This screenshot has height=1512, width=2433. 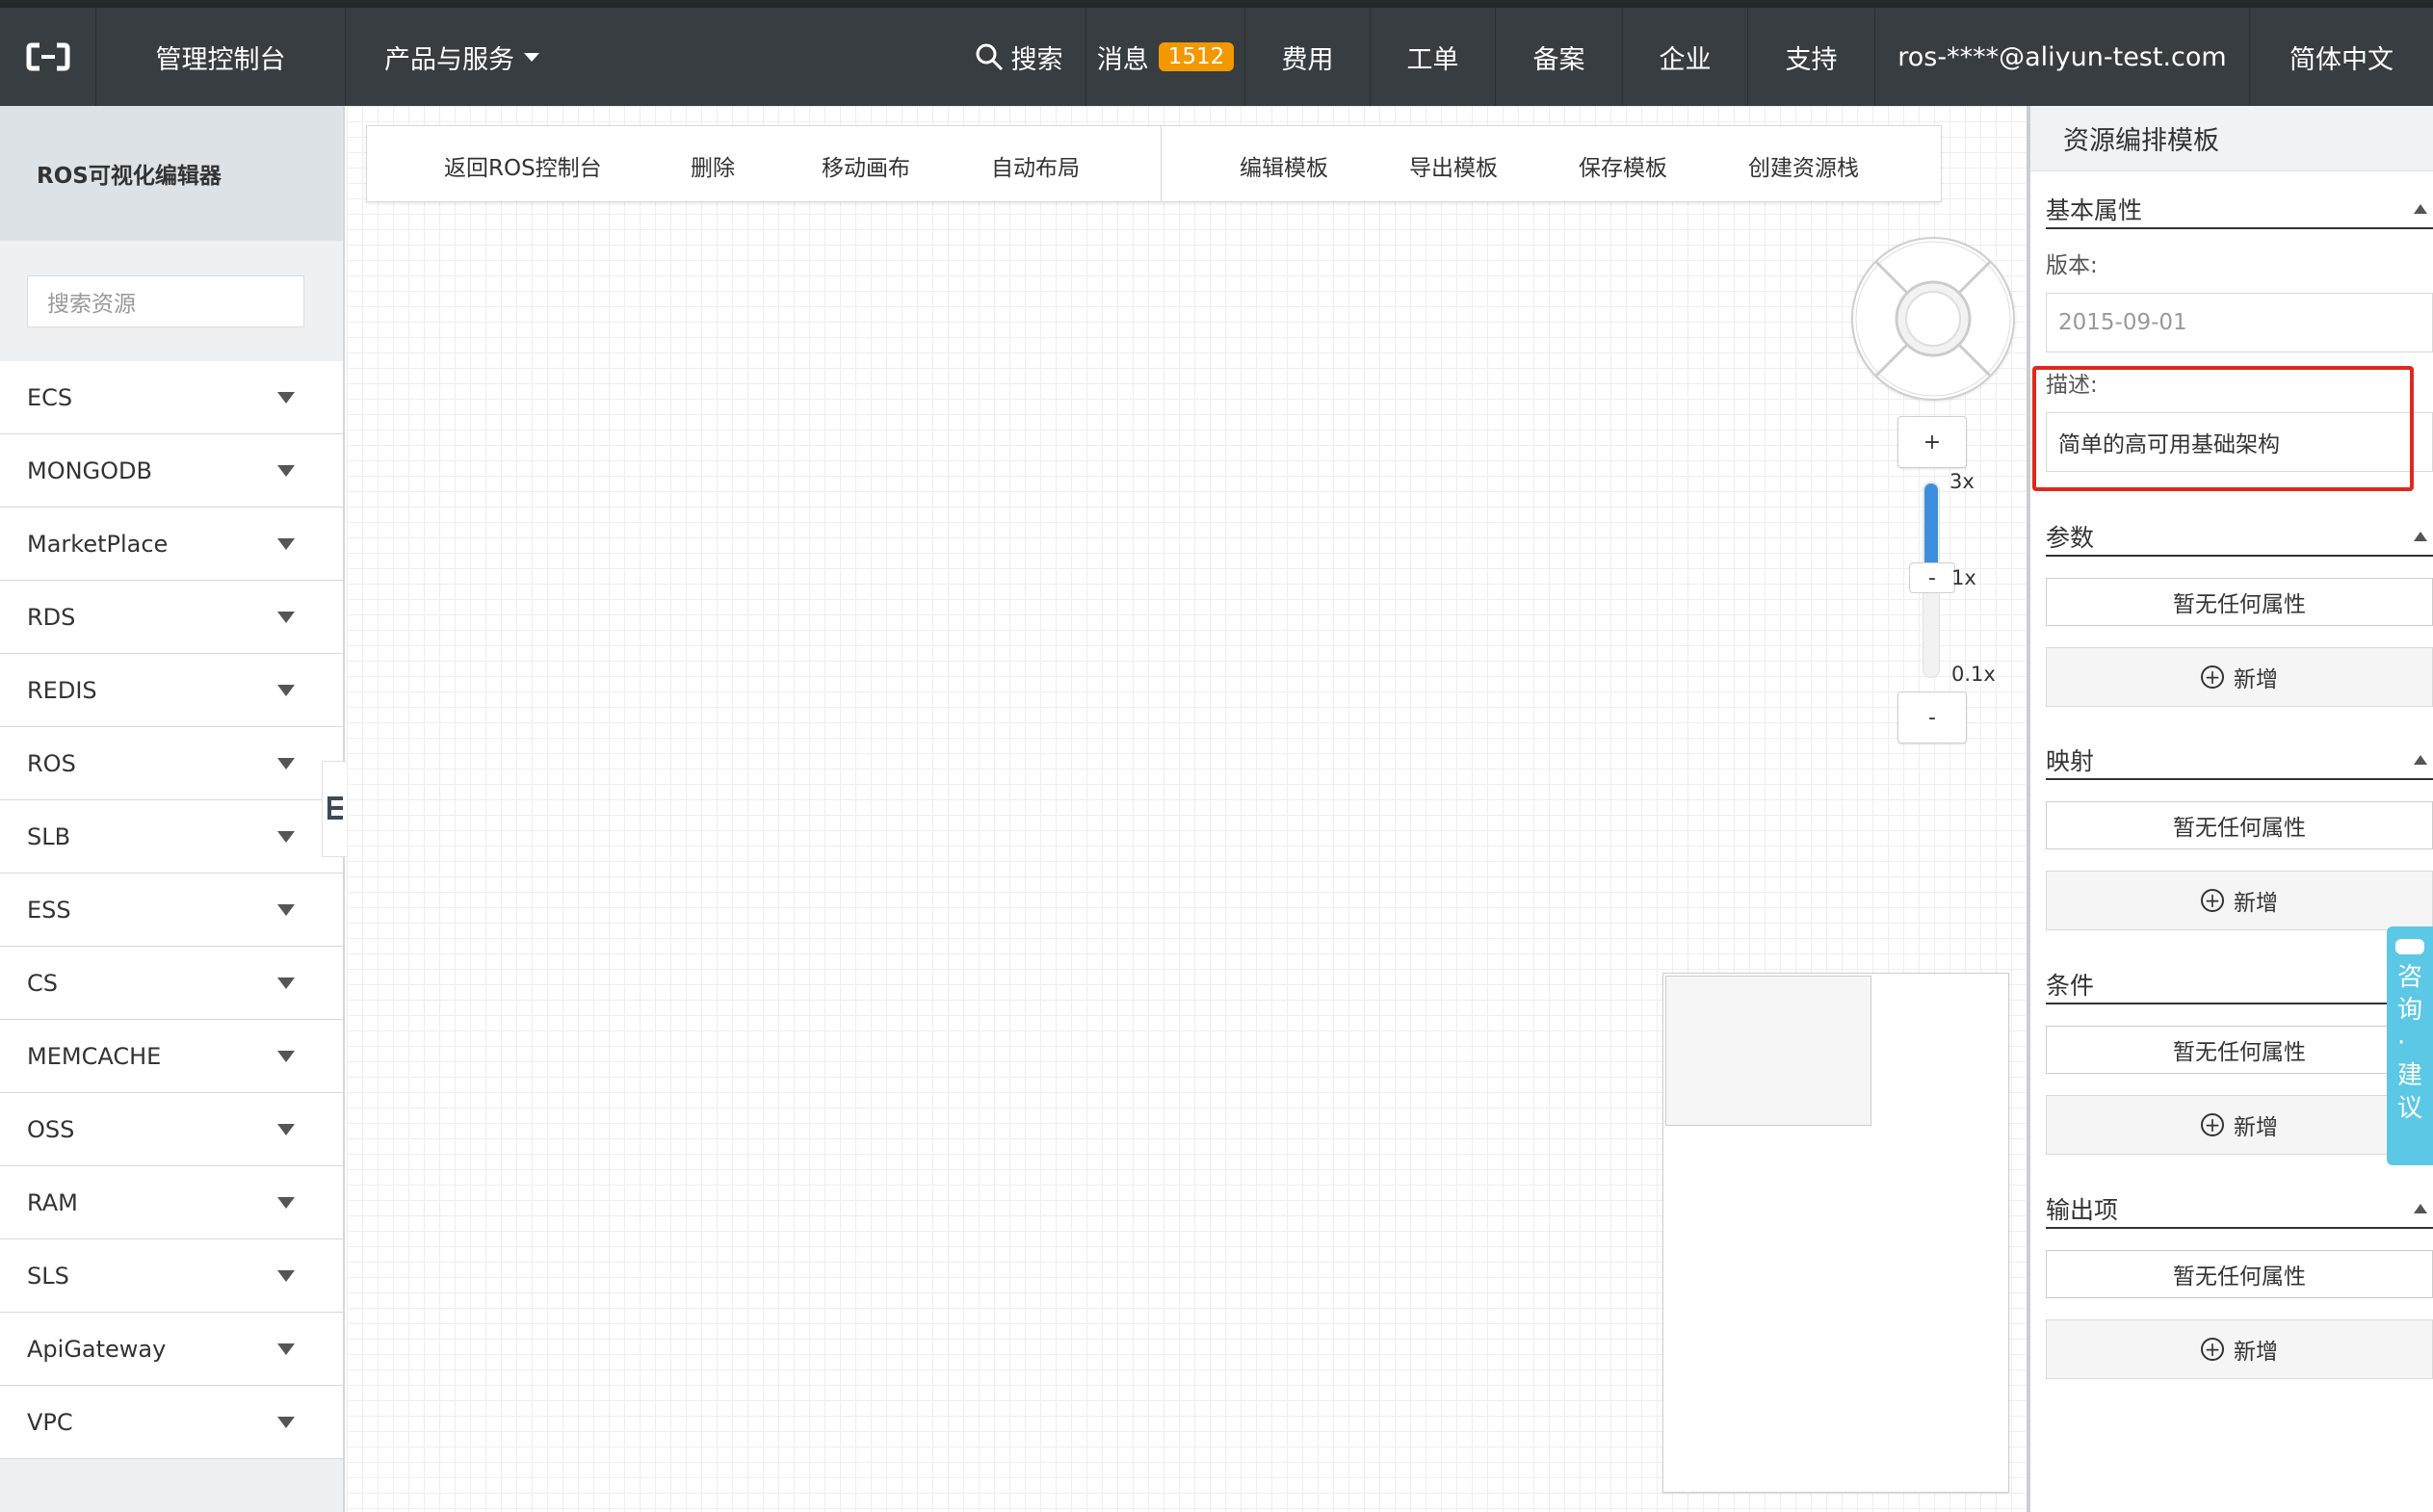 What do you see at coordinates (1768, 1051) in the screenshot?
I see `minimap-viewport` at bounding box center [1768, 1051].